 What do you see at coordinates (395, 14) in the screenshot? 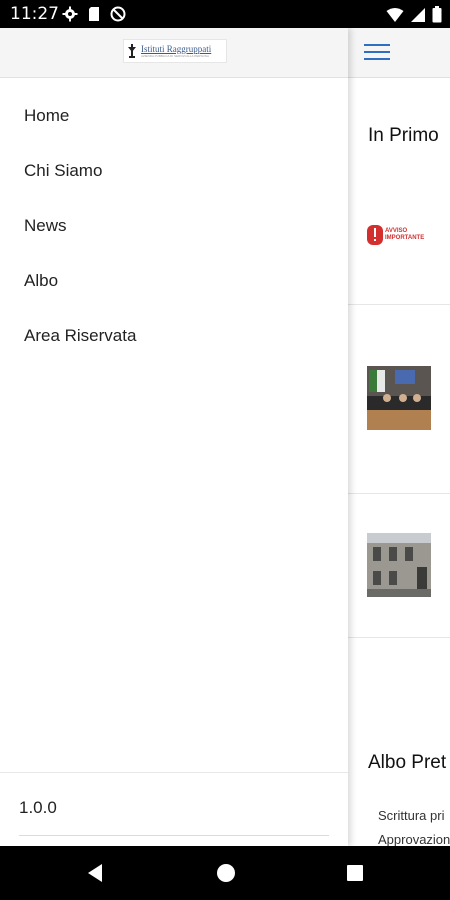
I see `wifi-icon` at bounding box center [395, 14].